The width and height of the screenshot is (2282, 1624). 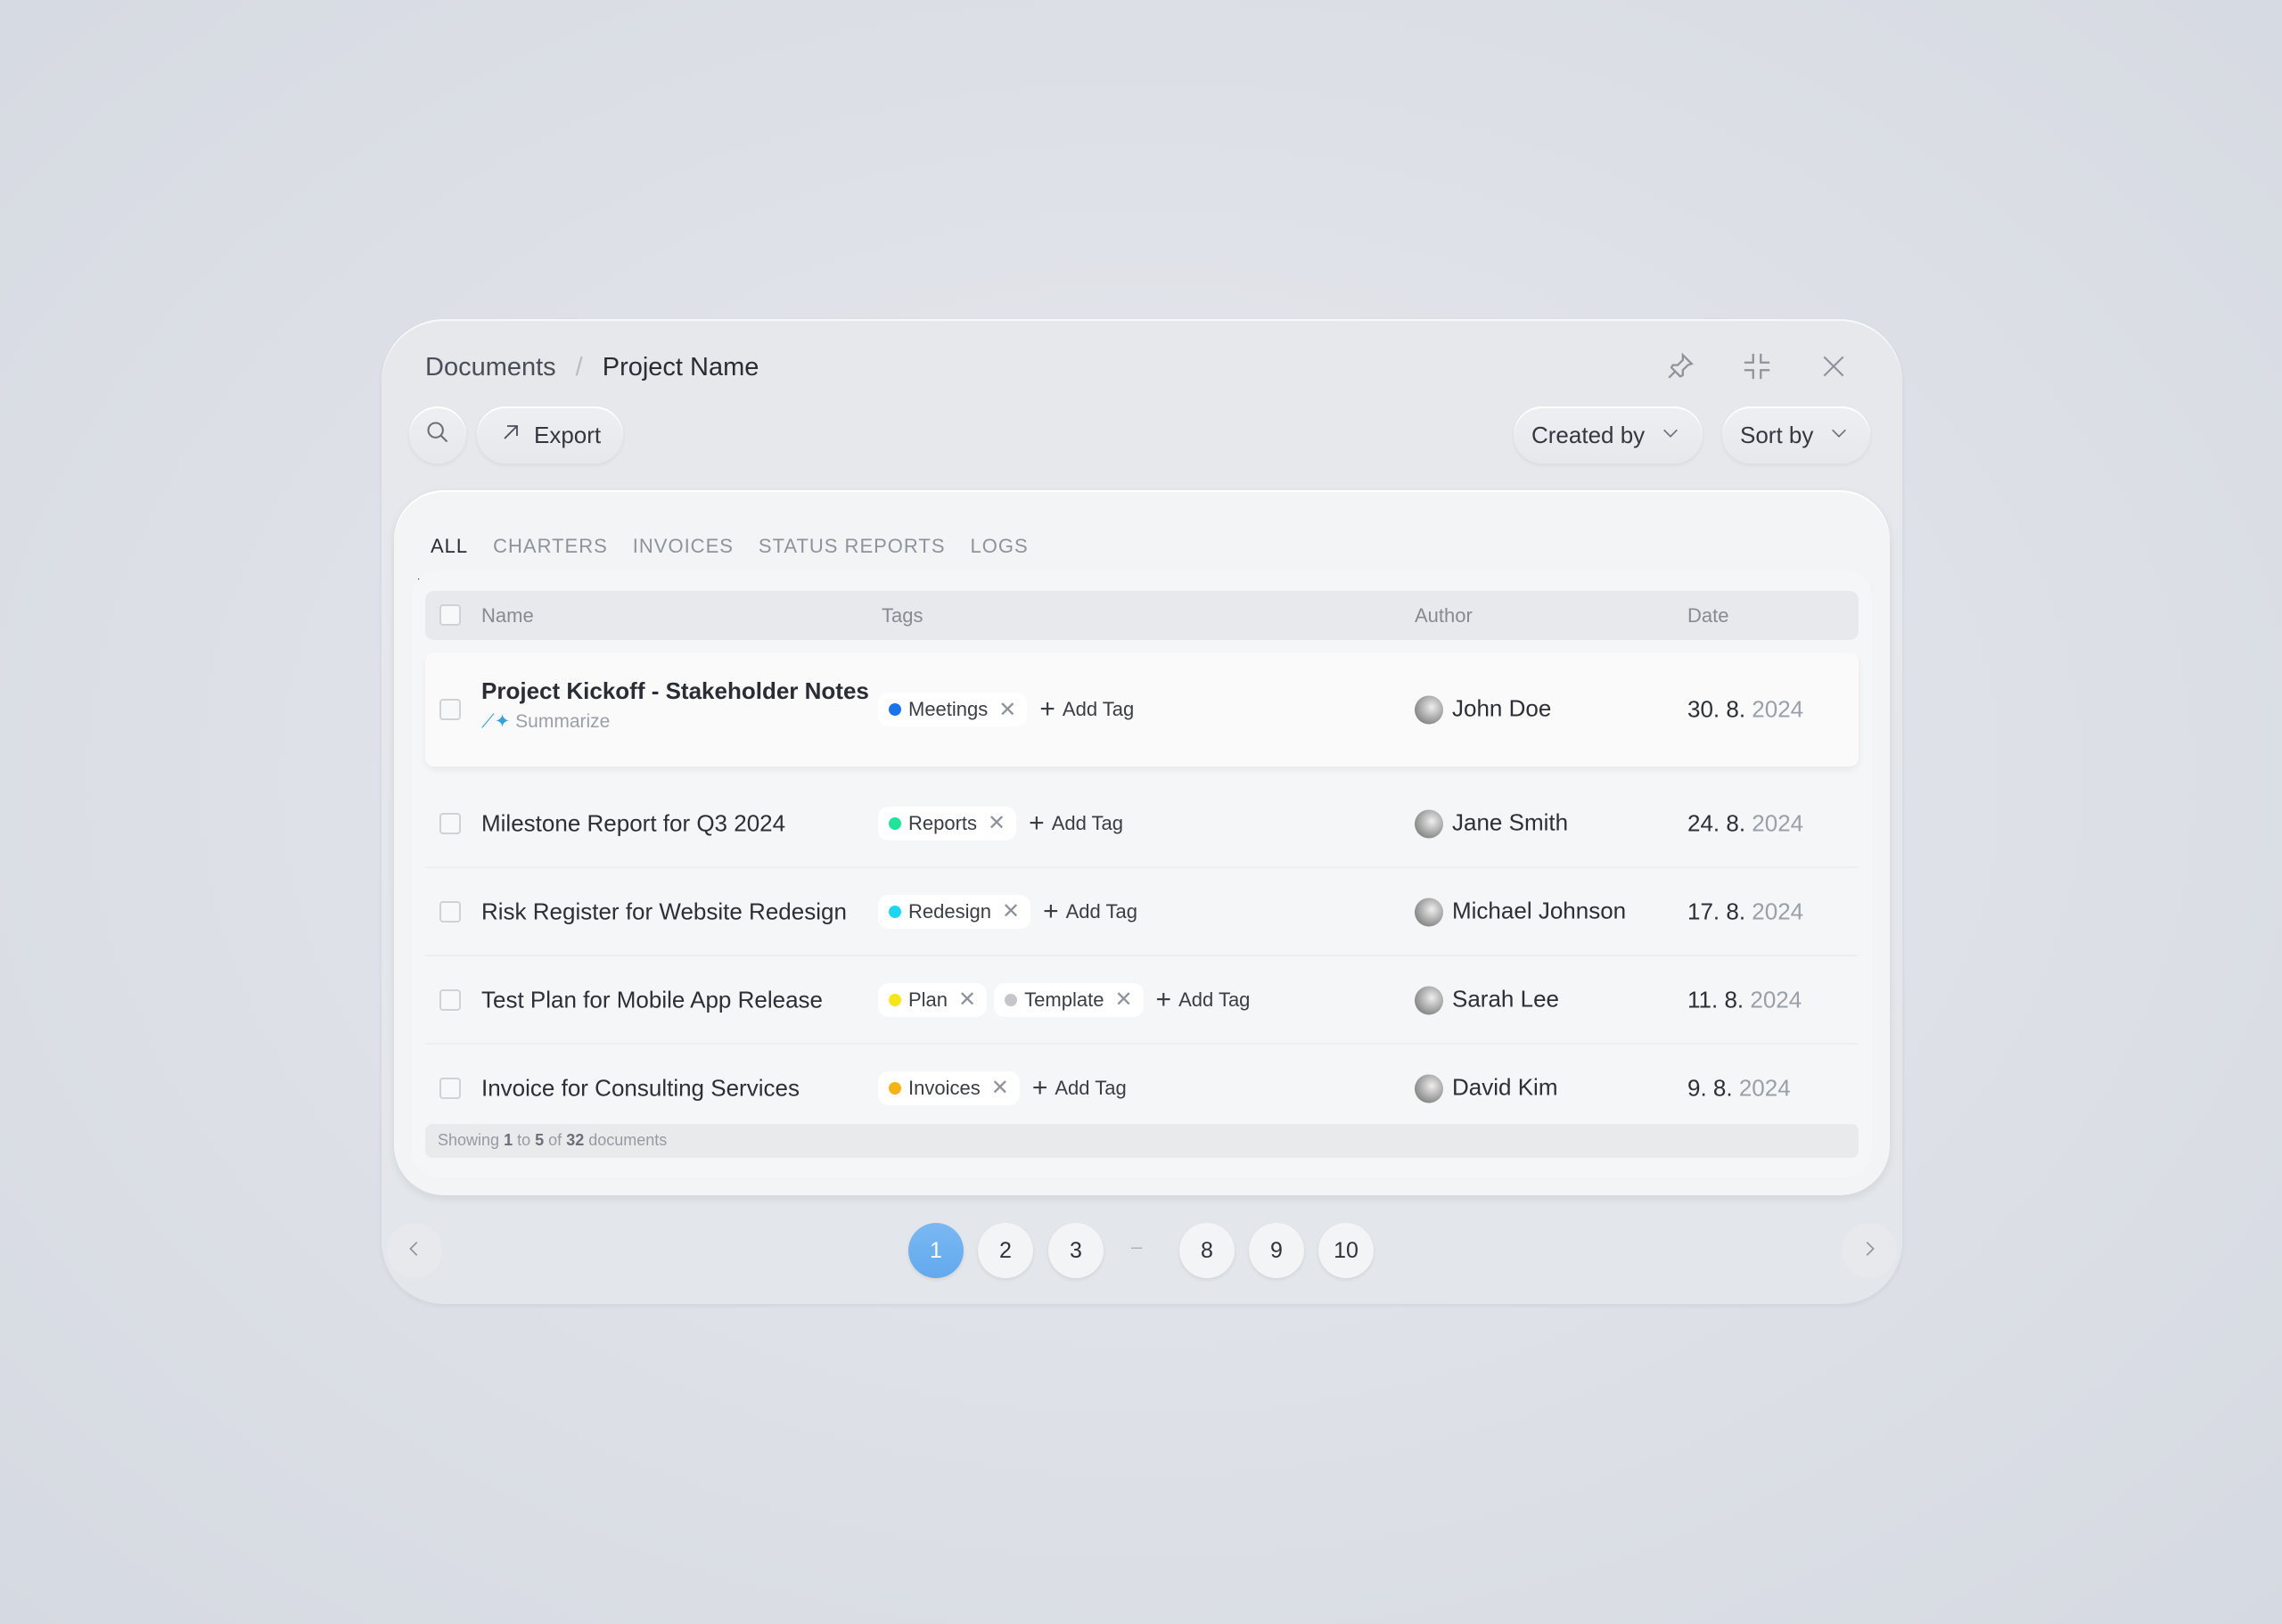 I want to click on summarize-button: ⟋✦ Summarize, so click(x=675, y=721).